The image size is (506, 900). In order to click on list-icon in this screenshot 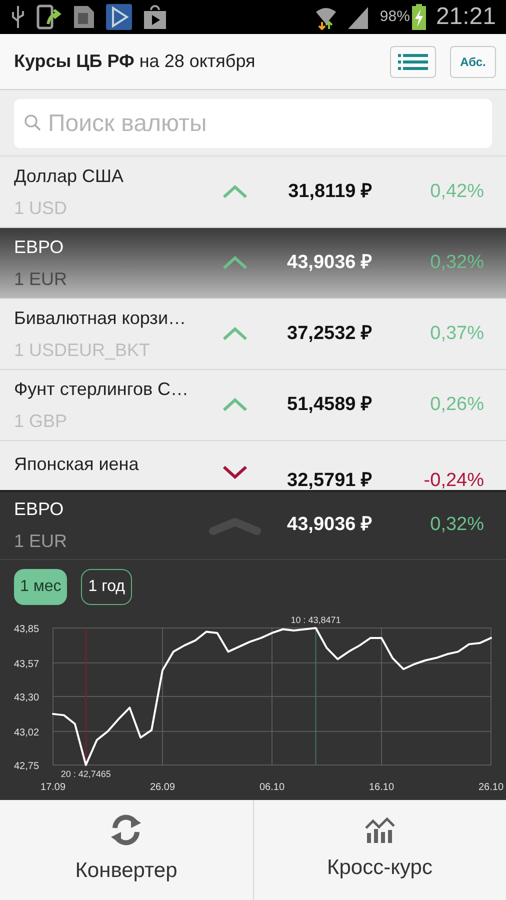, I will do `click(413, 62)`.